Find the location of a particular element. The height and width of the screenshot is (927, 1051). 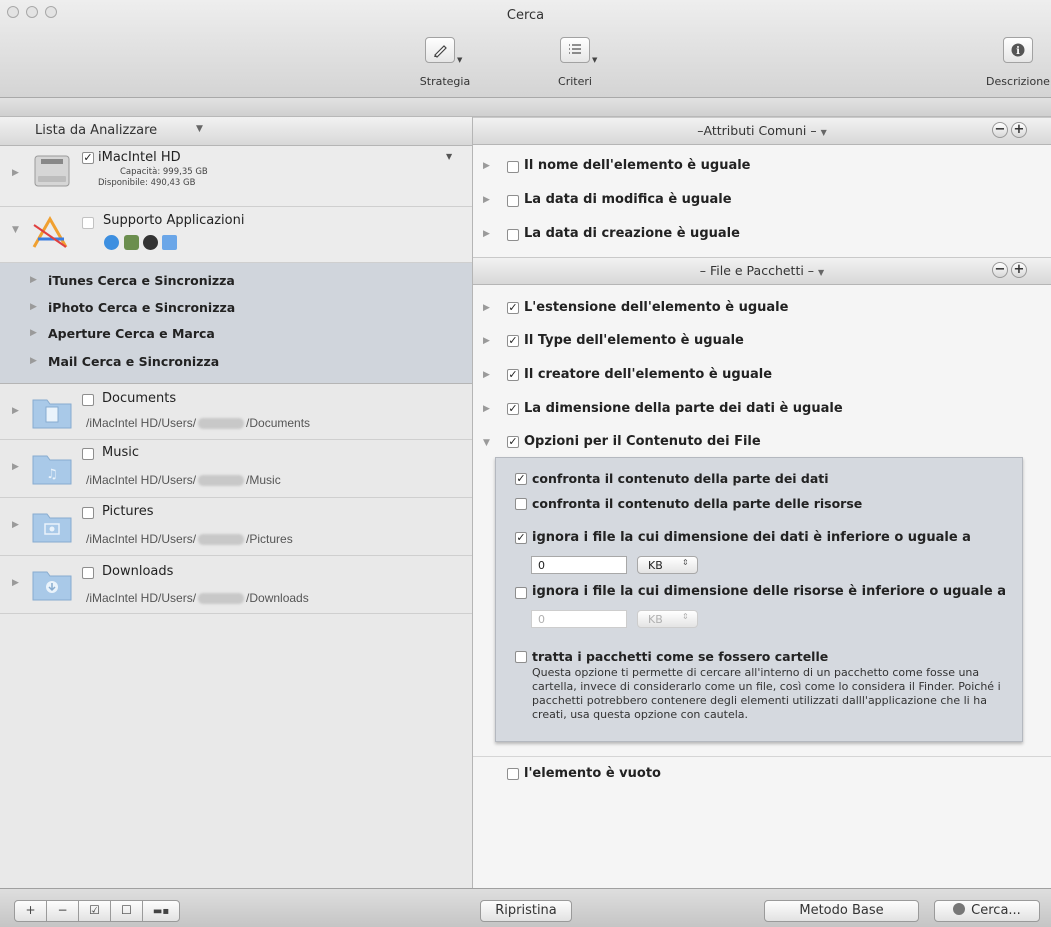

compare-resources-checkbox is located at coordinates (521, 504).